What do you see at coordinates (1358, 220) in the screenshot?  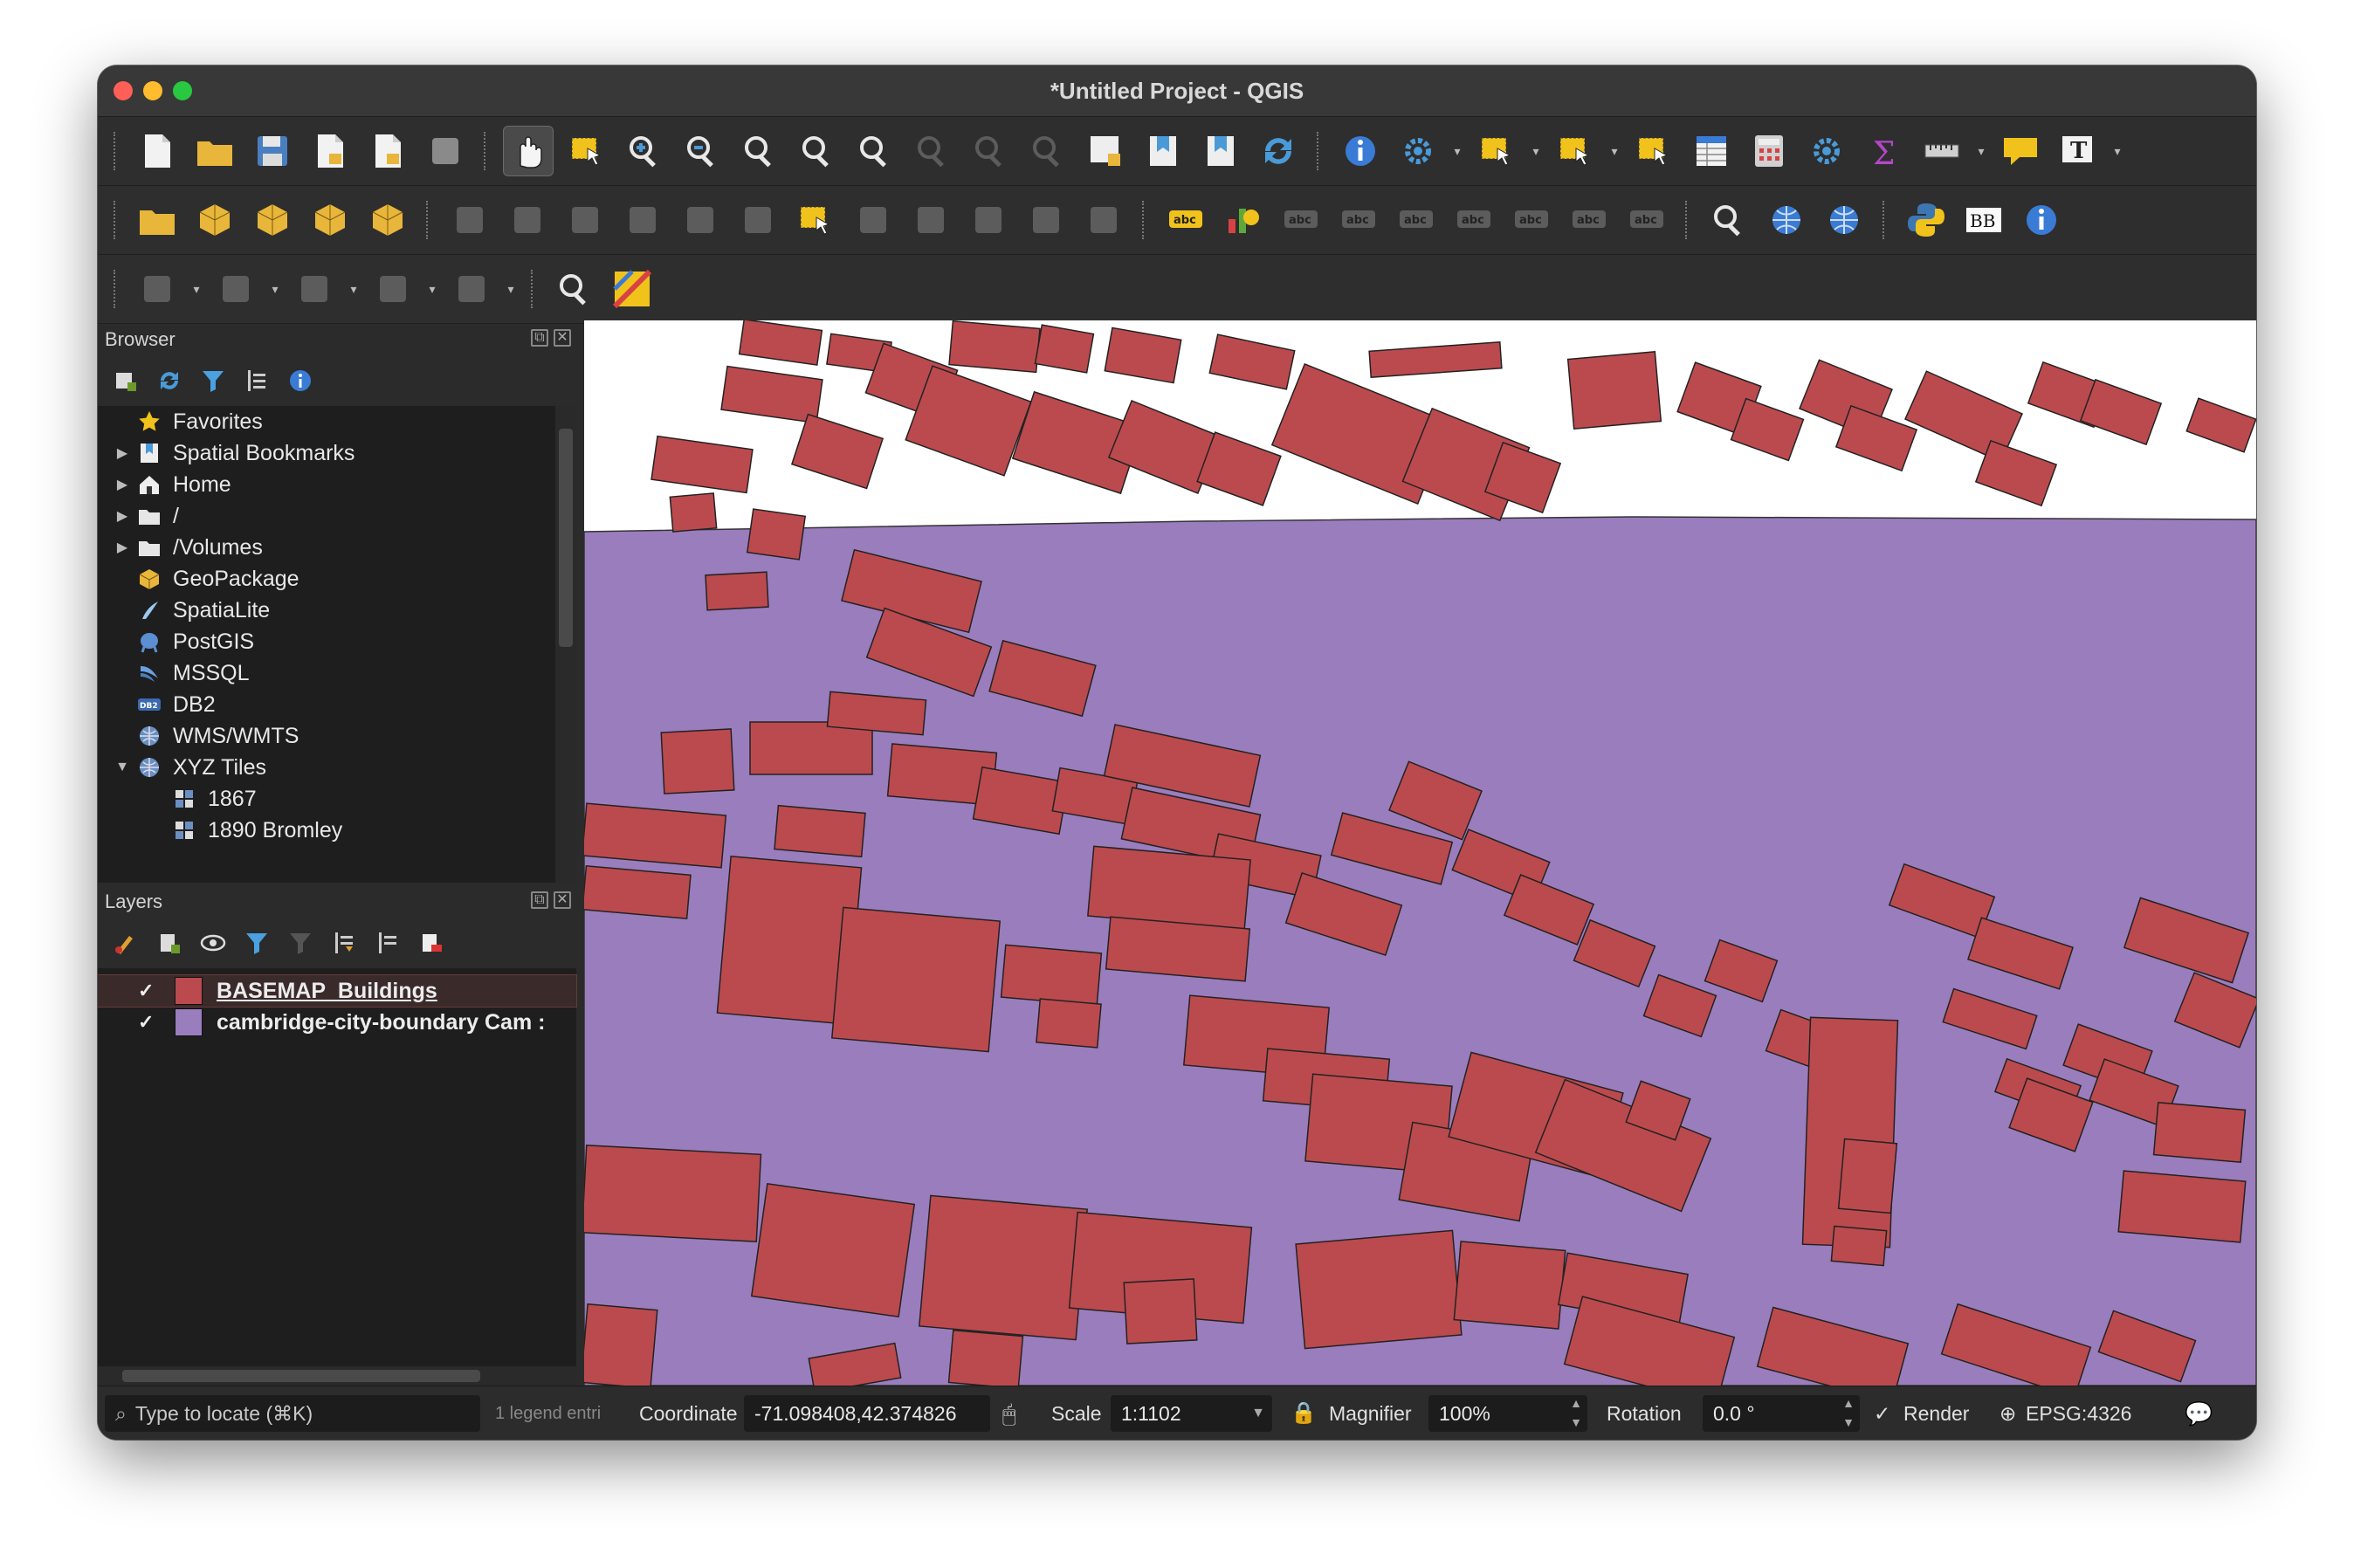 I see `label-highlight-icon: abc` at bounding box center [1358, 220].